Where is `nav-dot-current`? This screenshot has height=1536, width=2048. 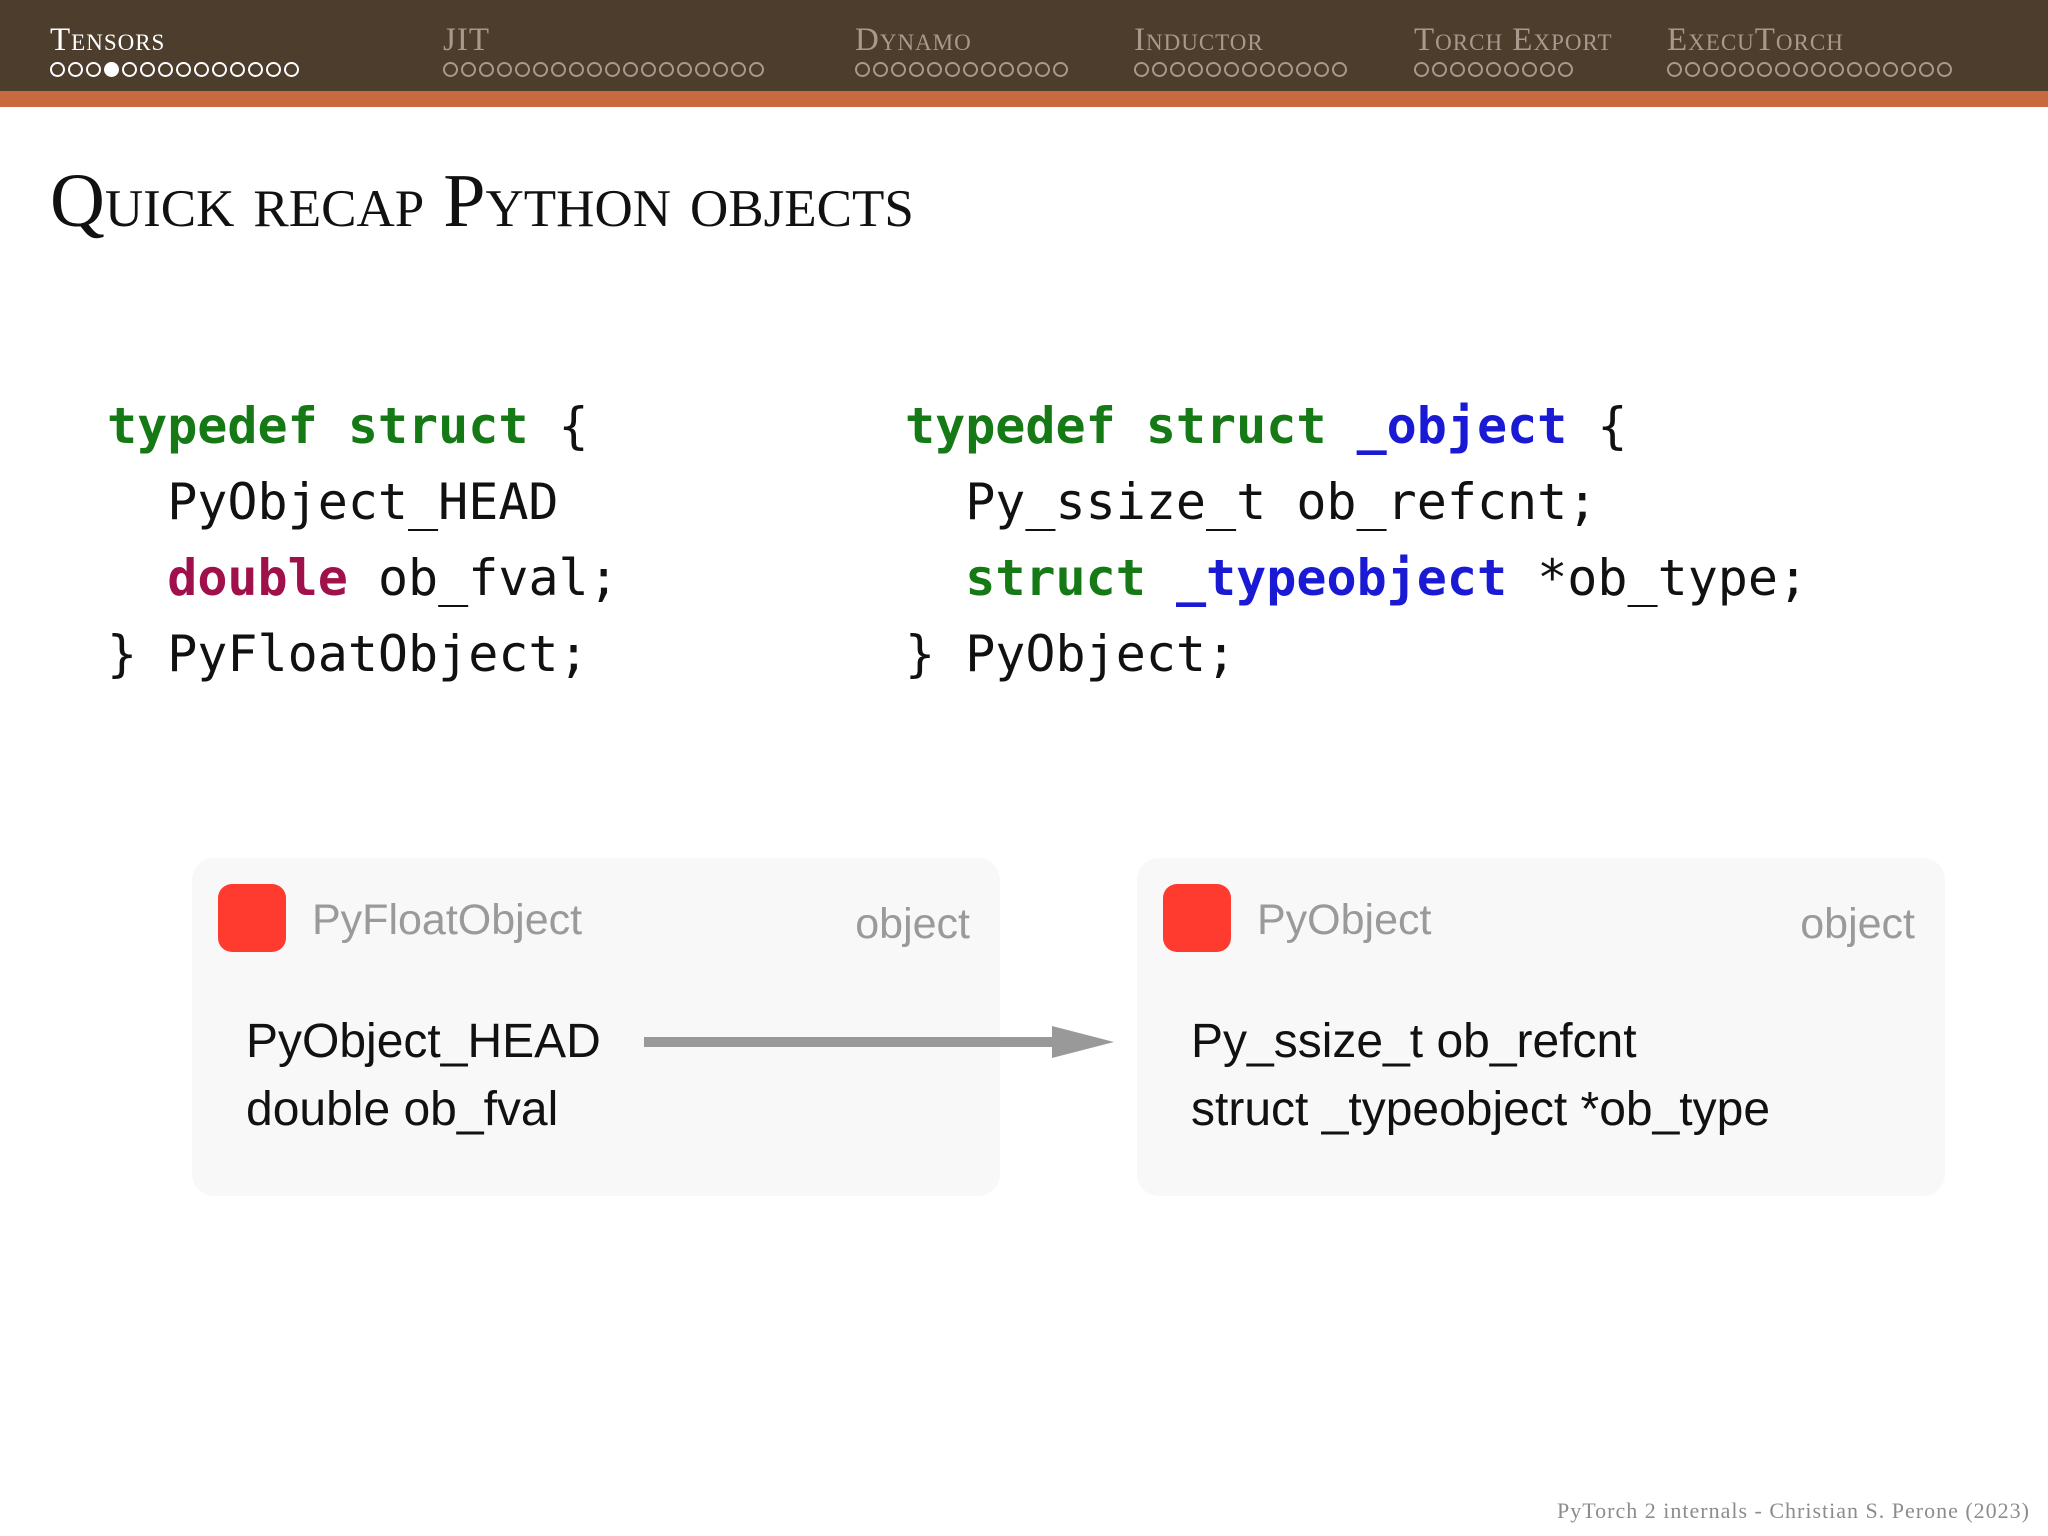
nav-dot-current is located at coordinates (111, 69).